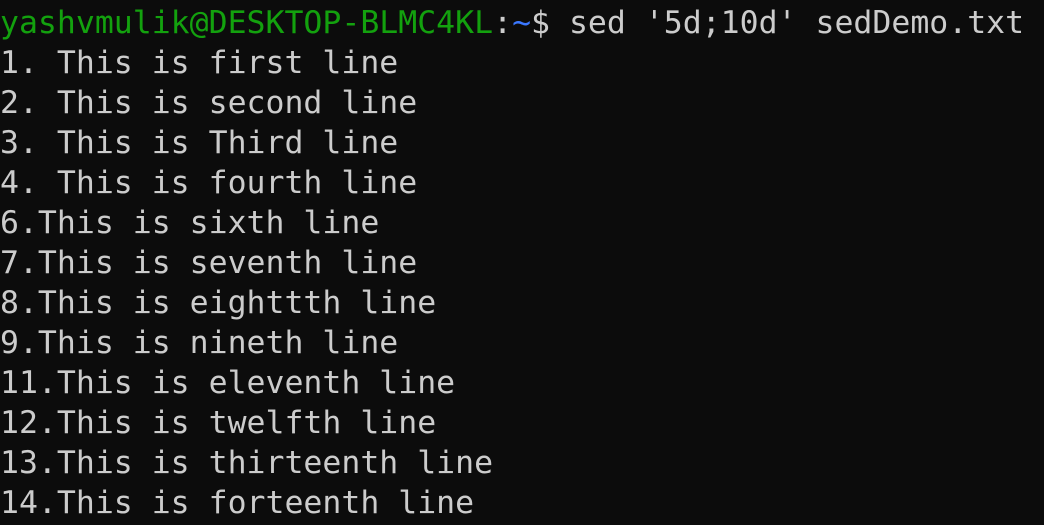 This screenshot has height=525, width=1044. I want to click on prompt-path: ~, so click(522, 23).